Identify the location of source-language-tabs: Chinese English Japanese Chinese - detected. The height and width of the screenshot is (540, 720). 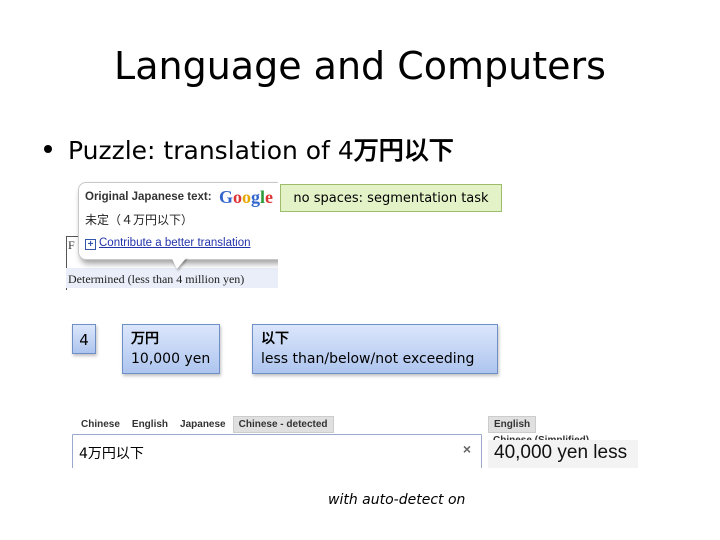
(206, 424).